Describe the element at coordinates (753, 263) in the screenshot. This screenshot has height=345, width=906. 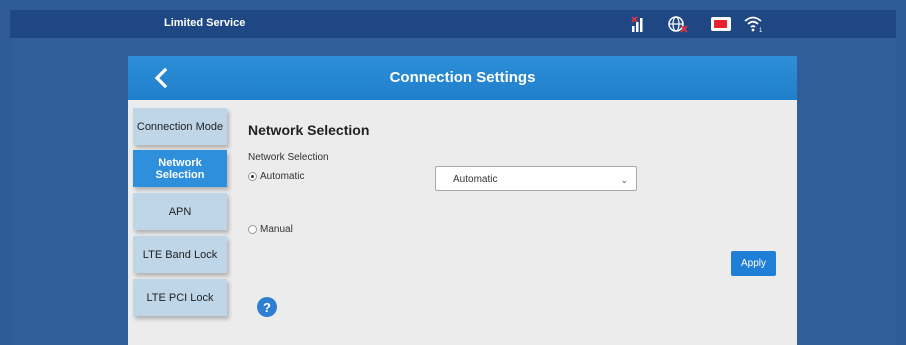
I see `apply-button: Apply` at that location.